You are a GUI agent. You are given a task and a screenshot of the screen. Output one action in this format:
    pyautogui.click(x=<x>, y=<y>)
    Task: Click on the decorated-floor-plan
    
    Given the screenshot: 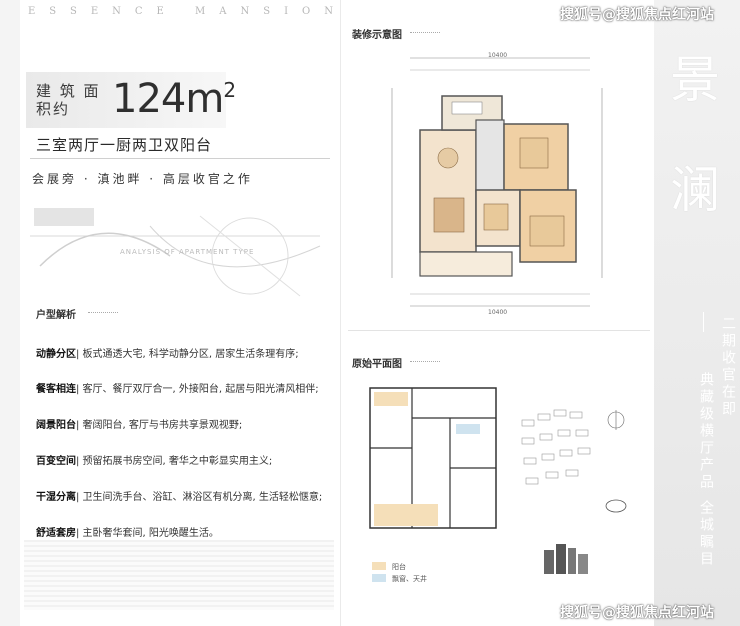 What is the action you would take?
    pyautogui.click(x=497, y=182)
    